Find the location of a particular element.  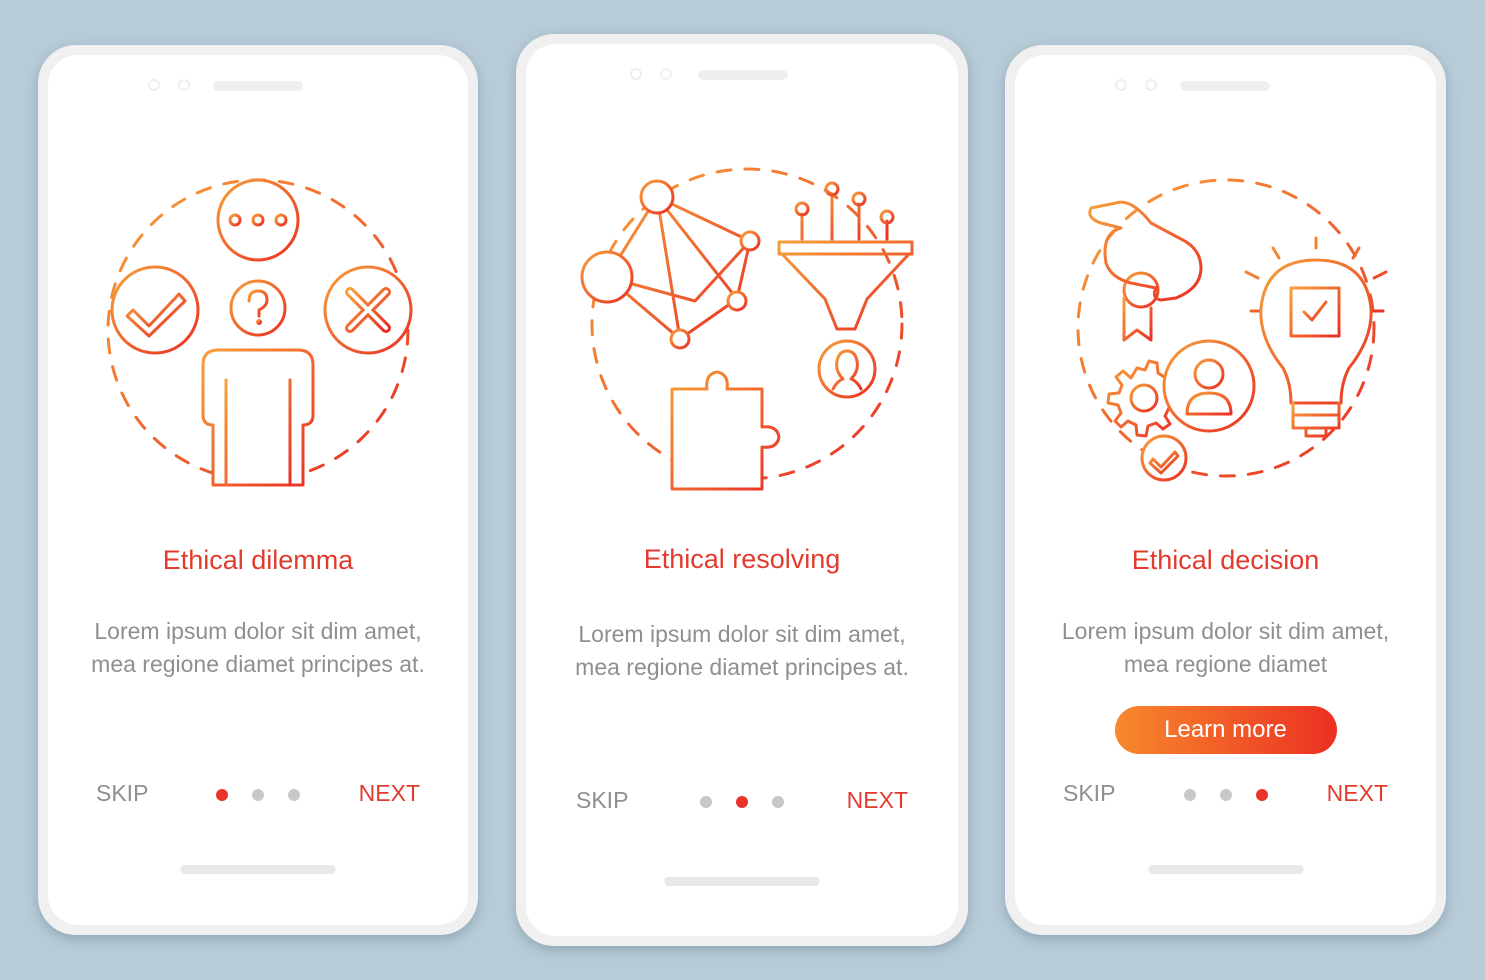

network-nodes-icon is located at coordinates (670, 264).